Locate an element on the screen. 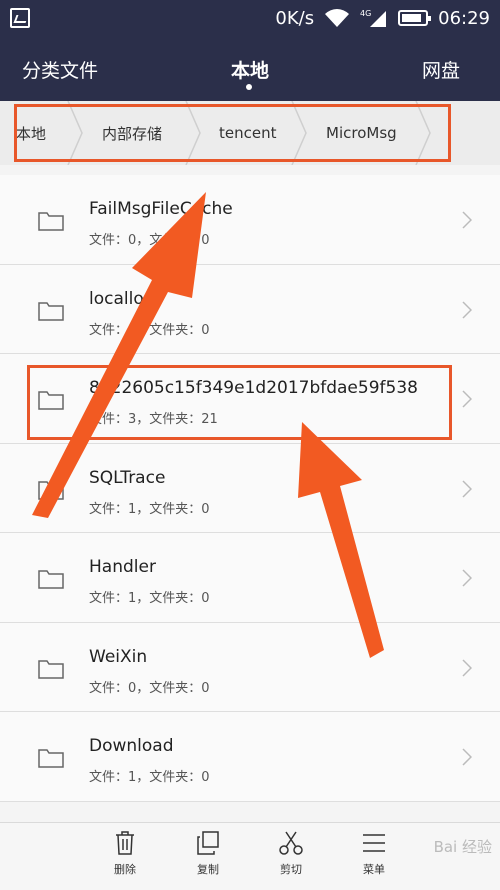  list-item: SQLTrace 文件：1，文件夹：0 is located at coordinates (250, 488).